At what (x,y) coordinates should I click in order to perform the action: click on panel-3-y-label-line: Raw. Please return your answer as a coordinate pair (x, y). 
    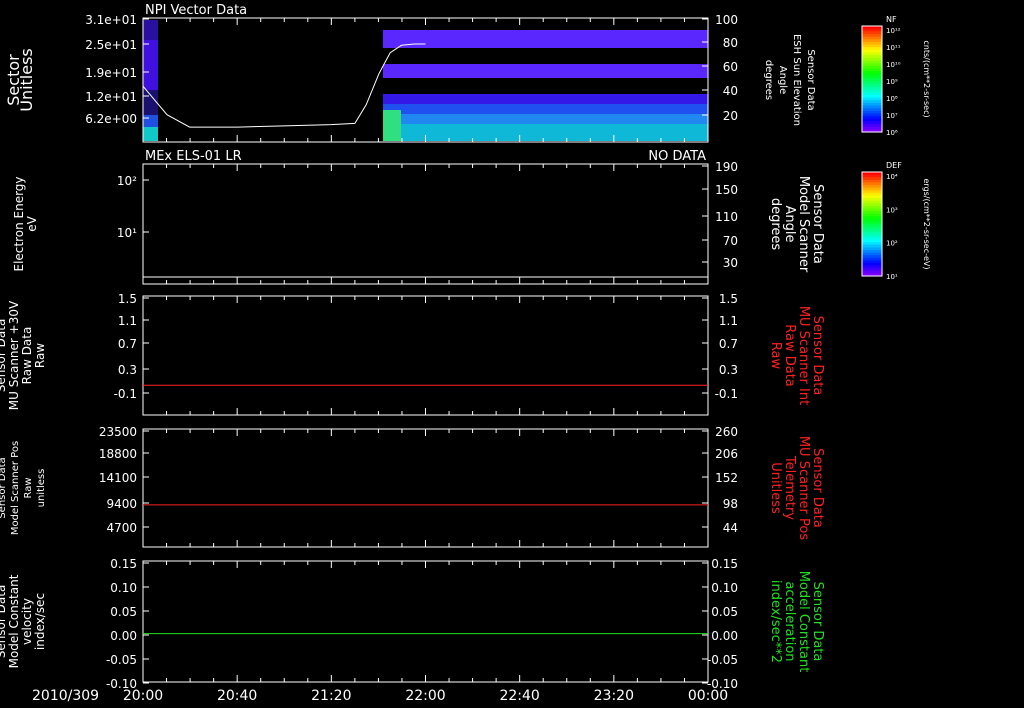
    Looking at the image, I should click on (40, 355).